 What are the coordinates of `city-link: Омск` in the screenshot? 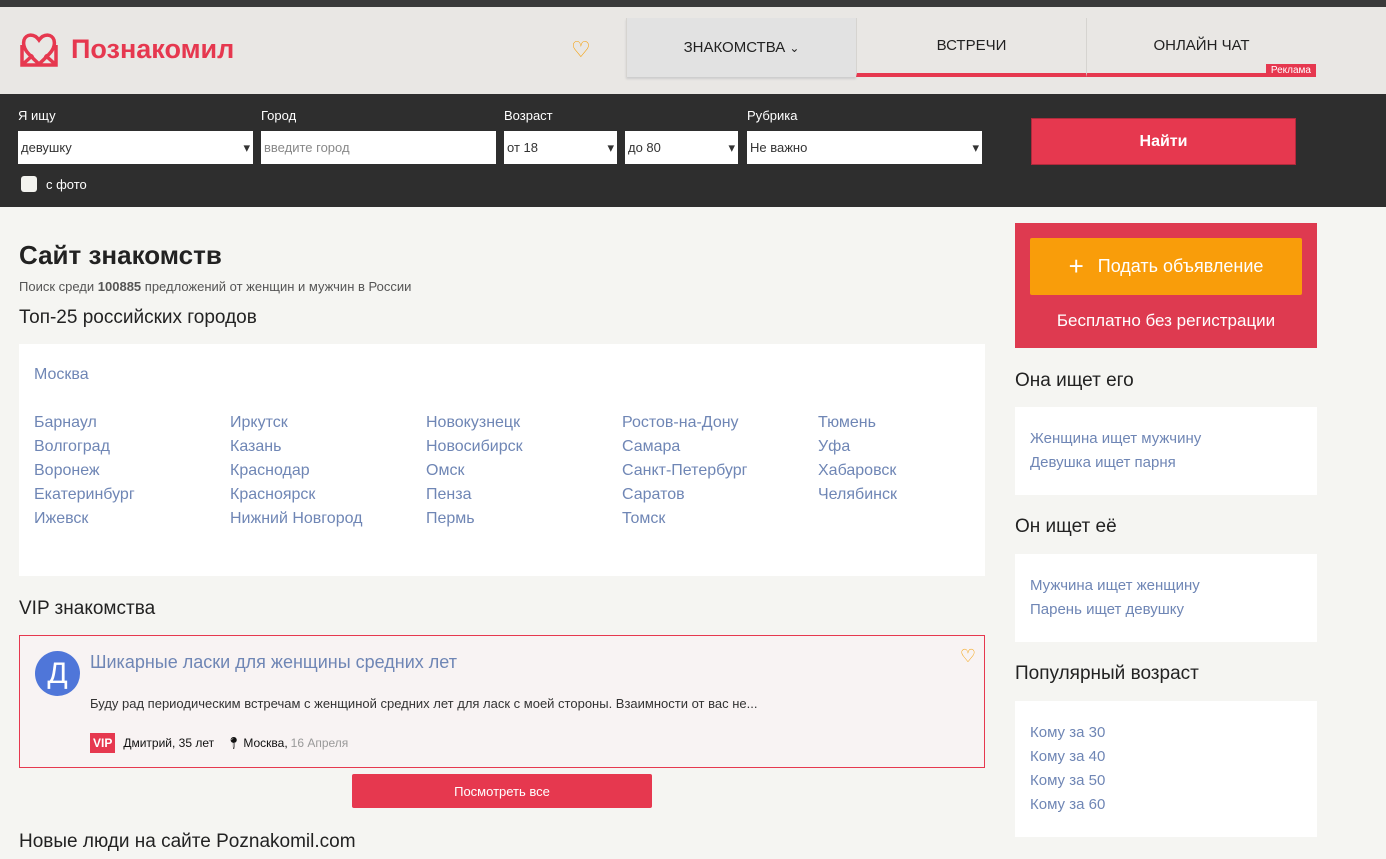 It's located at (445, 471).